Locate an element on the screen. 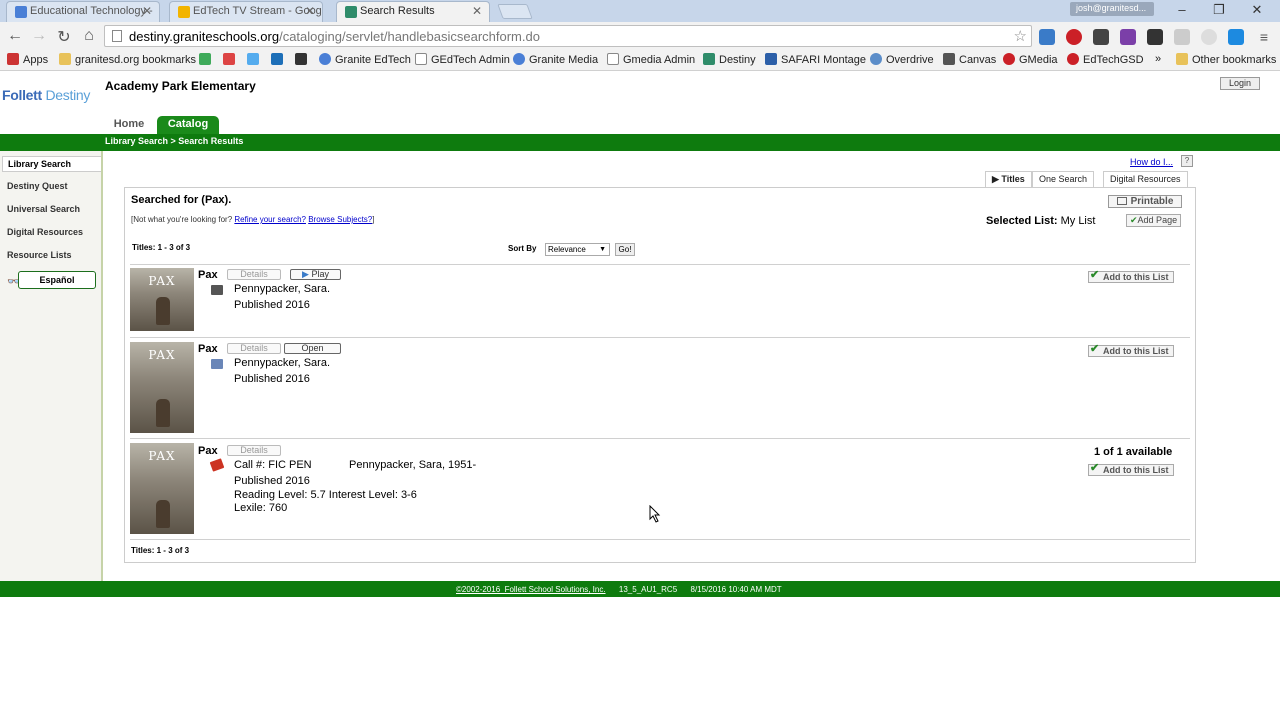  result-published: Published 2016 is located at coordinates (272, 379).